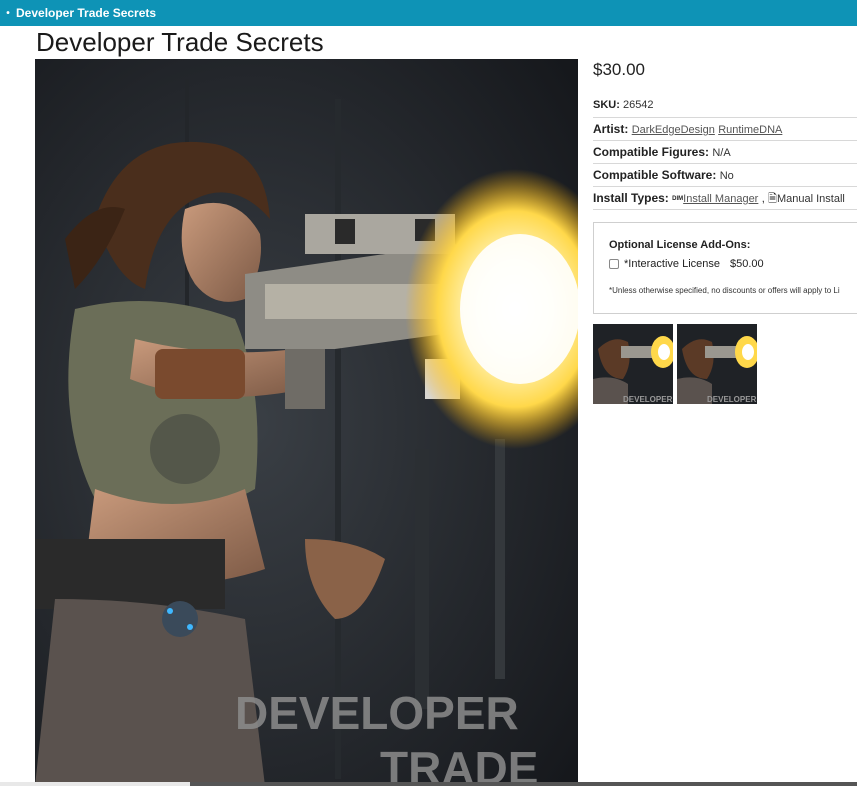  What do you see at coordinates (523, 784) in the screenshot?
I see `scrollbar-thumb` at bounding box center [523, 784].